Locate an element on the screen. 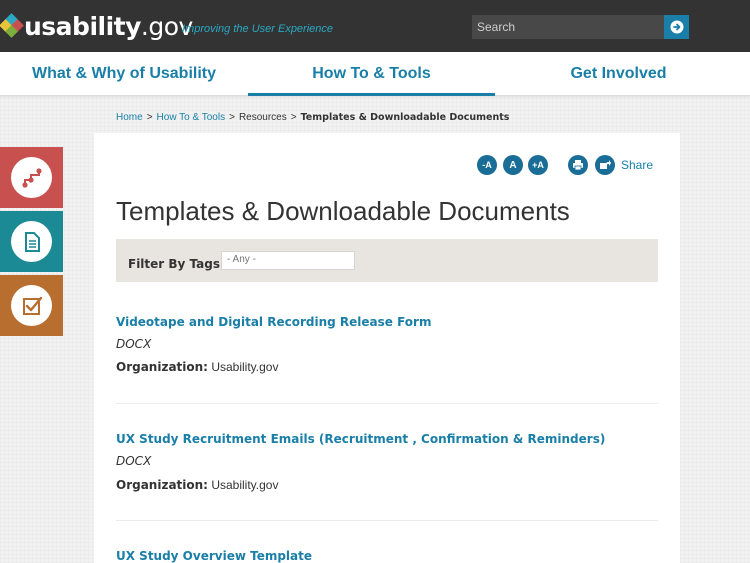 This screenshot has width=750, height=563. breadcrumb-how-to-link: How To & Tools is located at coordinates (191, 117).